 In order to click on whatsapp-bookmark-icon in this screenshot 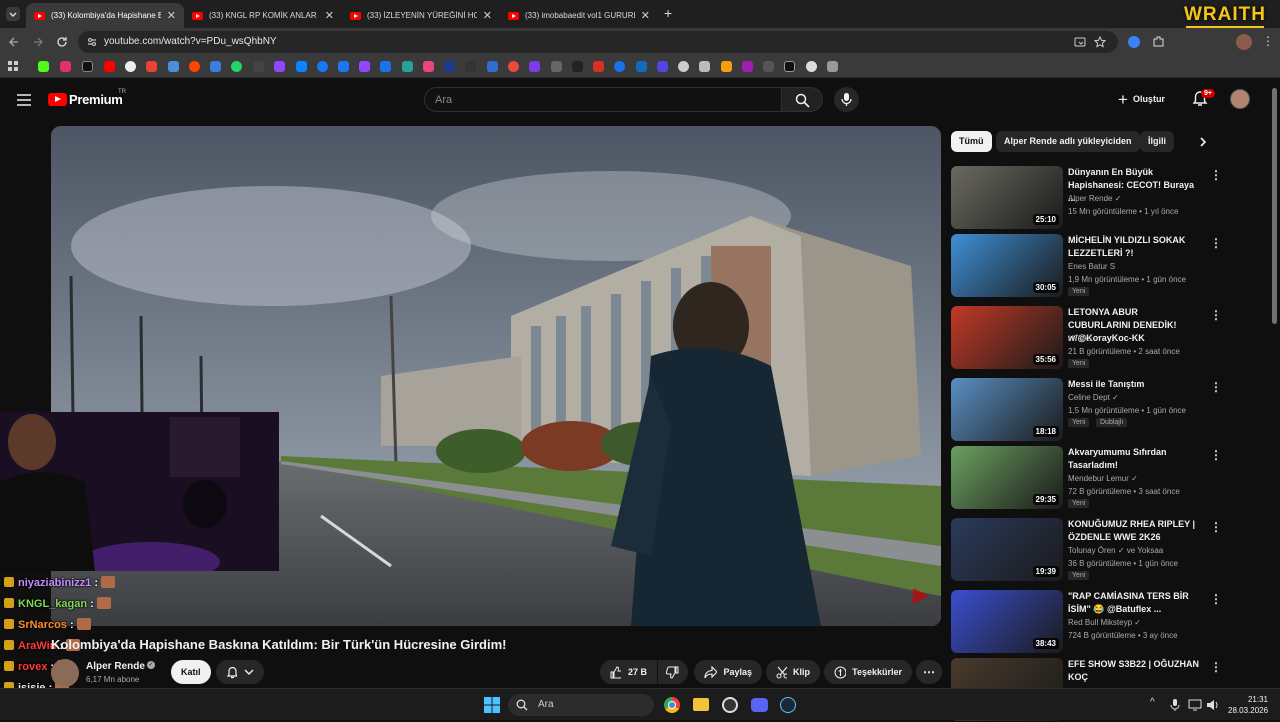, I will do `click(236, 66)`.